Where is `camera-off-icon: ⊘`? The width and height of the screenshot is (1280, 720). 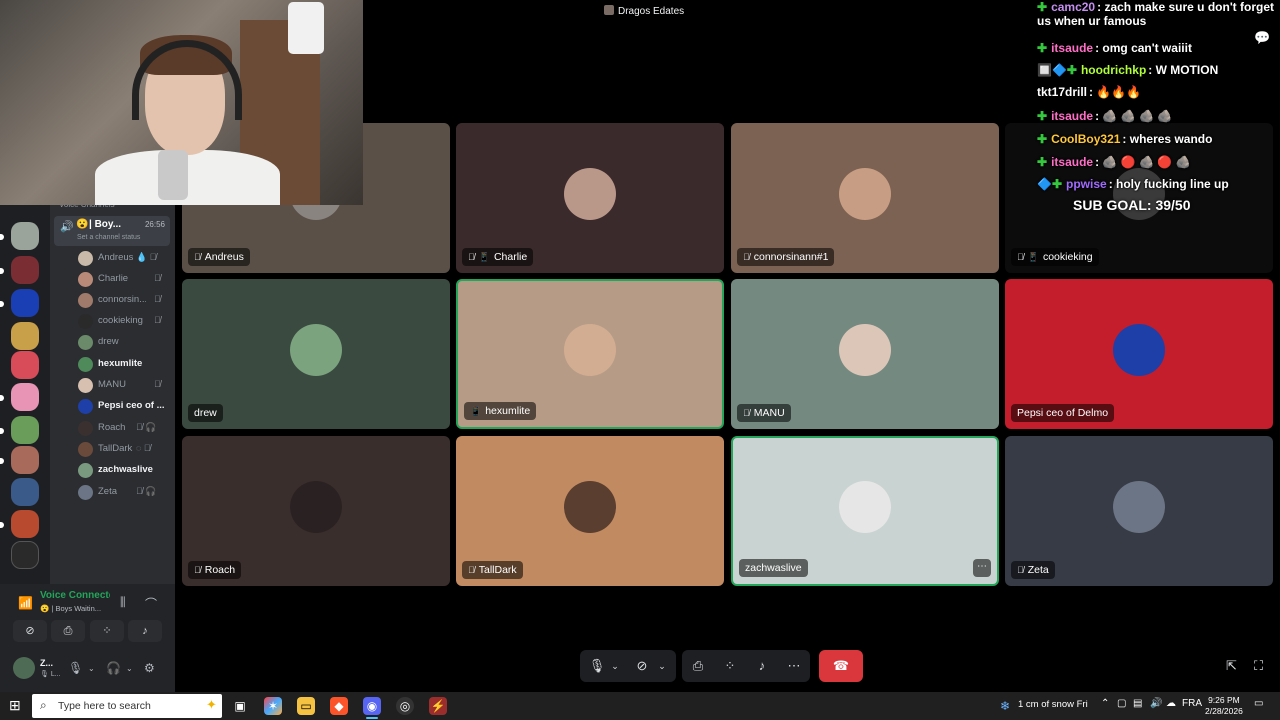
camera-off-icon: ⊘ is located at coordinates (642, 666).